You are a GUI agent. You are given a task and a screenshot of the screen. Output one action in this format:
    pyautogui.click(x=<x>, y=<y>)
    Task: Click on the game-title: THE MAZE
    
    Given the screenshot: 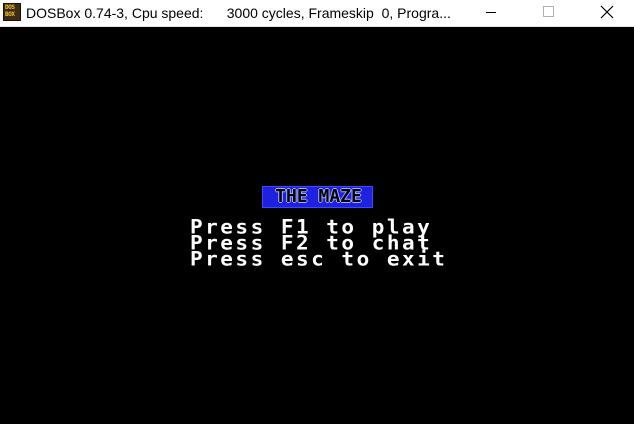 What is the action you would take?
    pyautogui.click(x=318, y=196)
    